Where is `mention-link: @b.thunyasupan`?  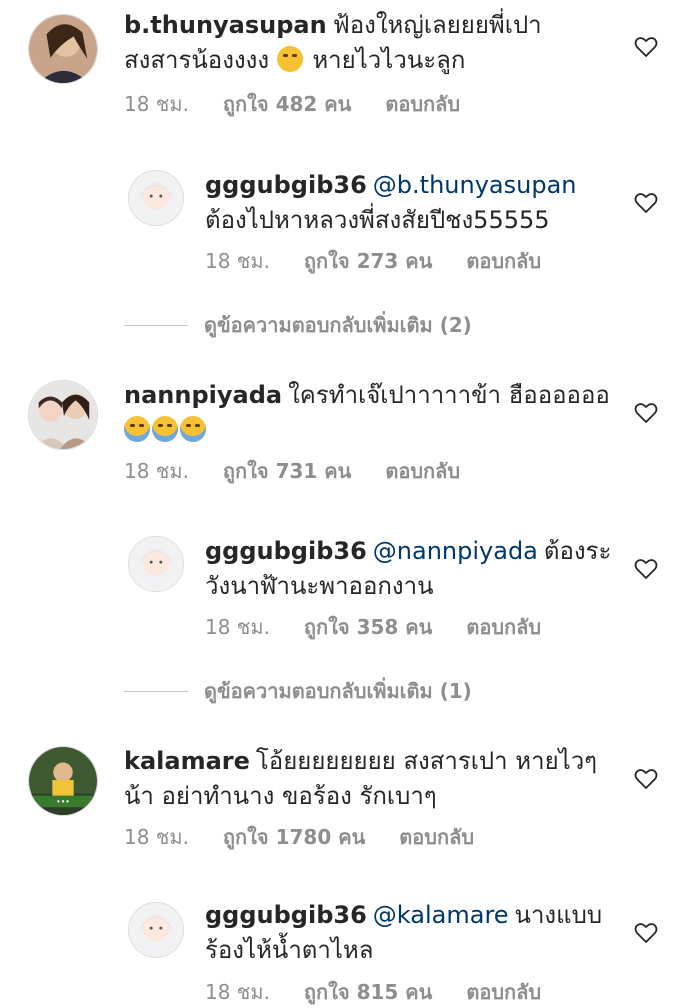 mention-link: @b.thunyasupan is located at coordinates (475, 185).